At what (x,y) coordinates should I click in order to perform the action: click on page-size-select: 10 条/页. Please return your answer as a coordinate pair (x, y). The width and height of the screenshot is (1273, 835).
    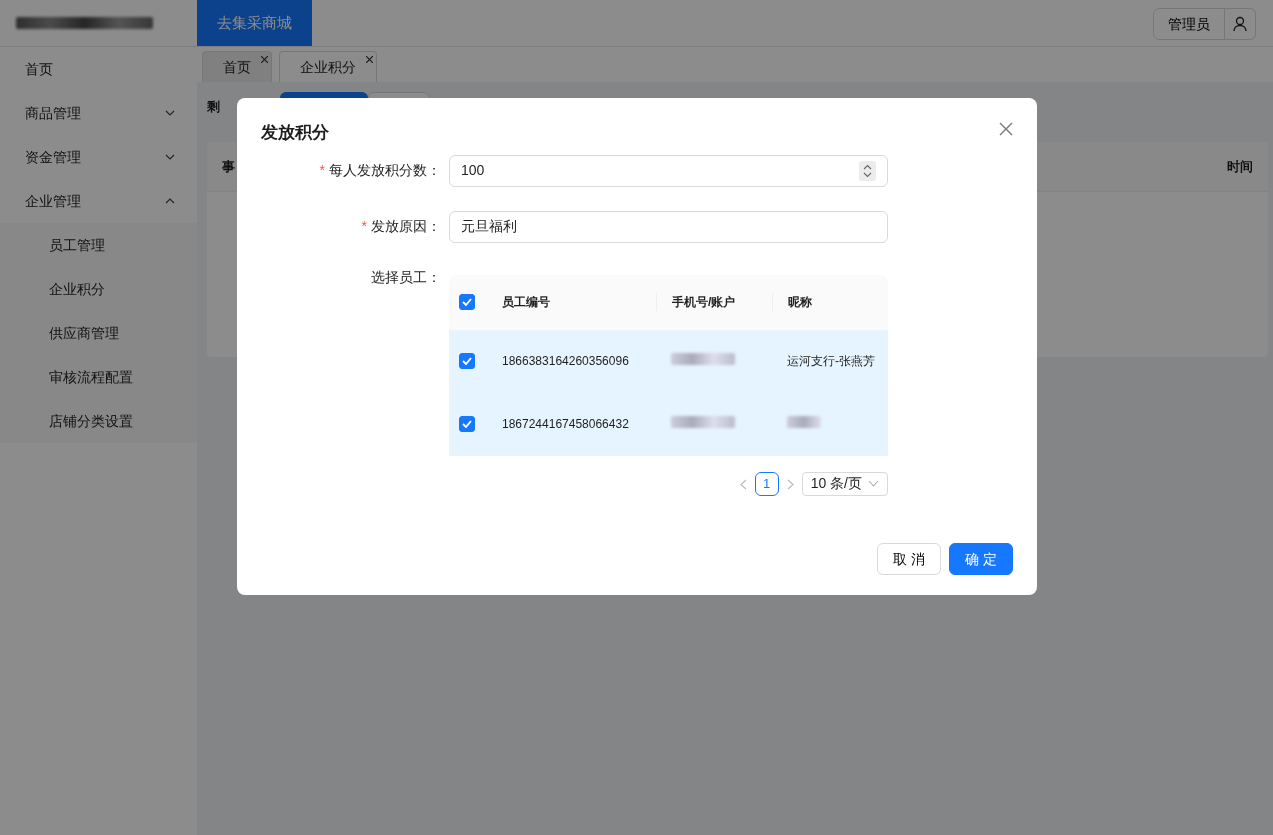
    Looking at the image, I should click on (844, 483).